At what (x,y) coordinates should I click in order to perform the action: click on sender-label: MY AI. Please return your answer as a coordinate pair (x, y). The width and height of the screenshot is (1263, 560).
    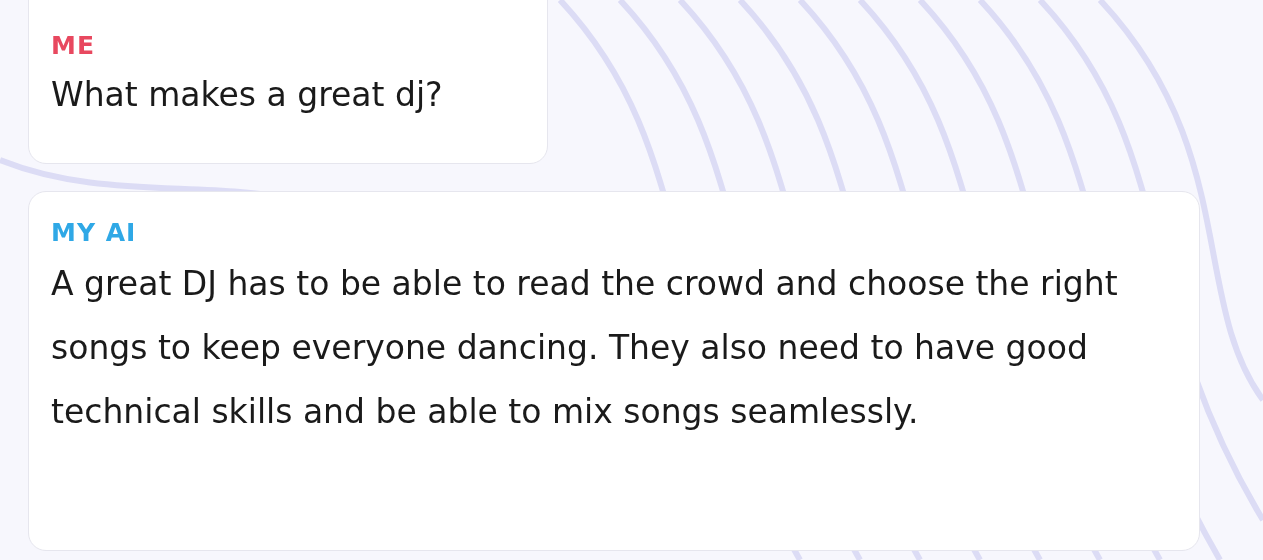
    Looking at the image, I should click on (94, 233).